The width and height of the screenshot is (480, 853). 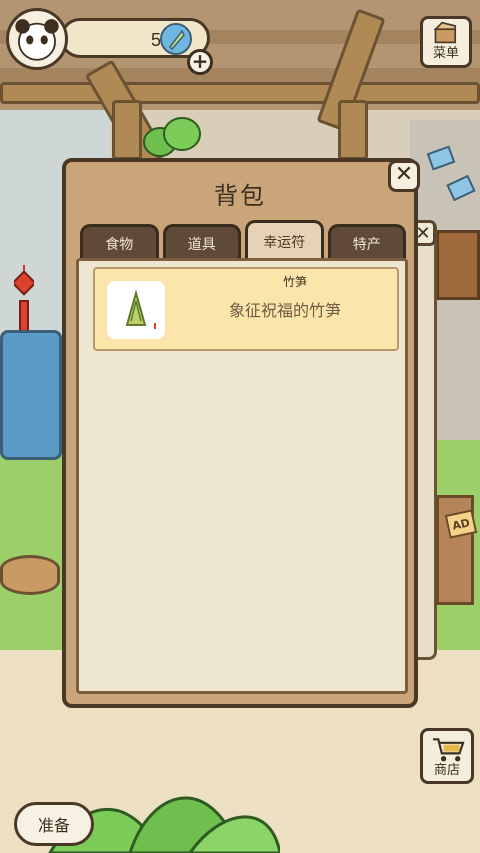 What do you see at coordinates (119, 242) in the screenshot?
I see `tab-food: 食物` at bounding box center [119, 242].